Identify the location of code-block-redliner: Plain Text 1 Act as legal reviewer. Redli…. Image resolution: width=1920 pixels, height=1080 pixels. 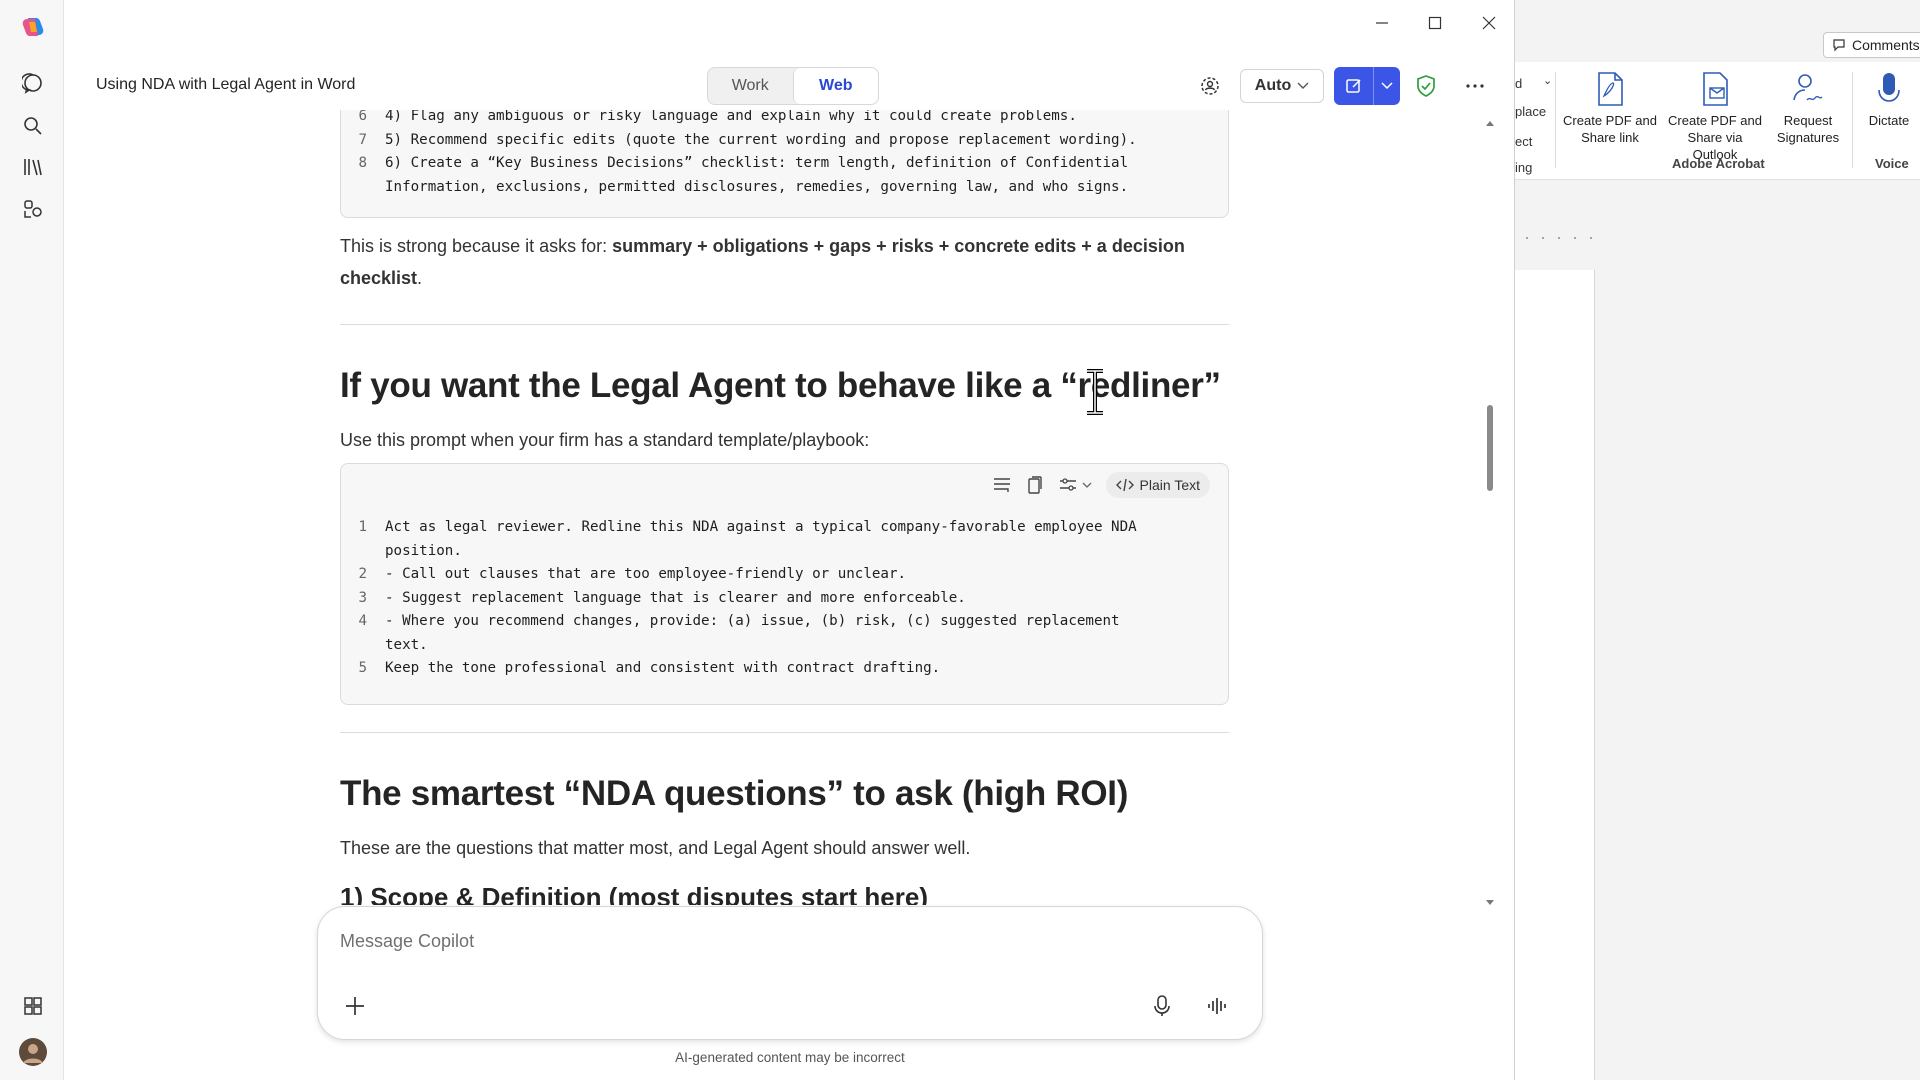
(784, 584).